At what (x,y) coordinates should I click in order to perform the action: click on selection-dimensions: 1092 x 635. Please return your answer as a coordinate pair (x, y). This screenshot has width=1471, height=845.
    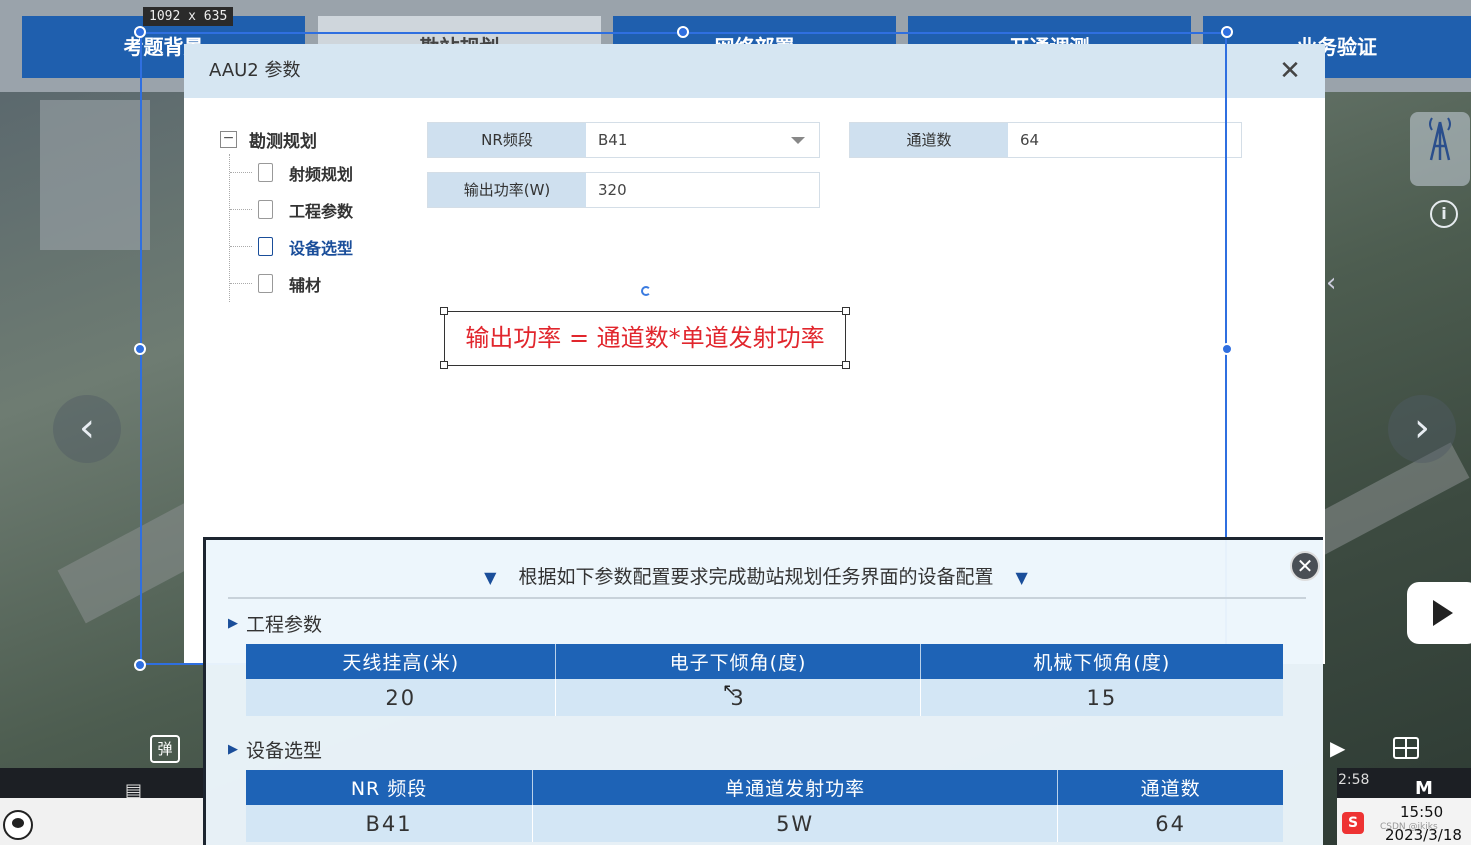
    Looking at the image, I should click on (188, 16).